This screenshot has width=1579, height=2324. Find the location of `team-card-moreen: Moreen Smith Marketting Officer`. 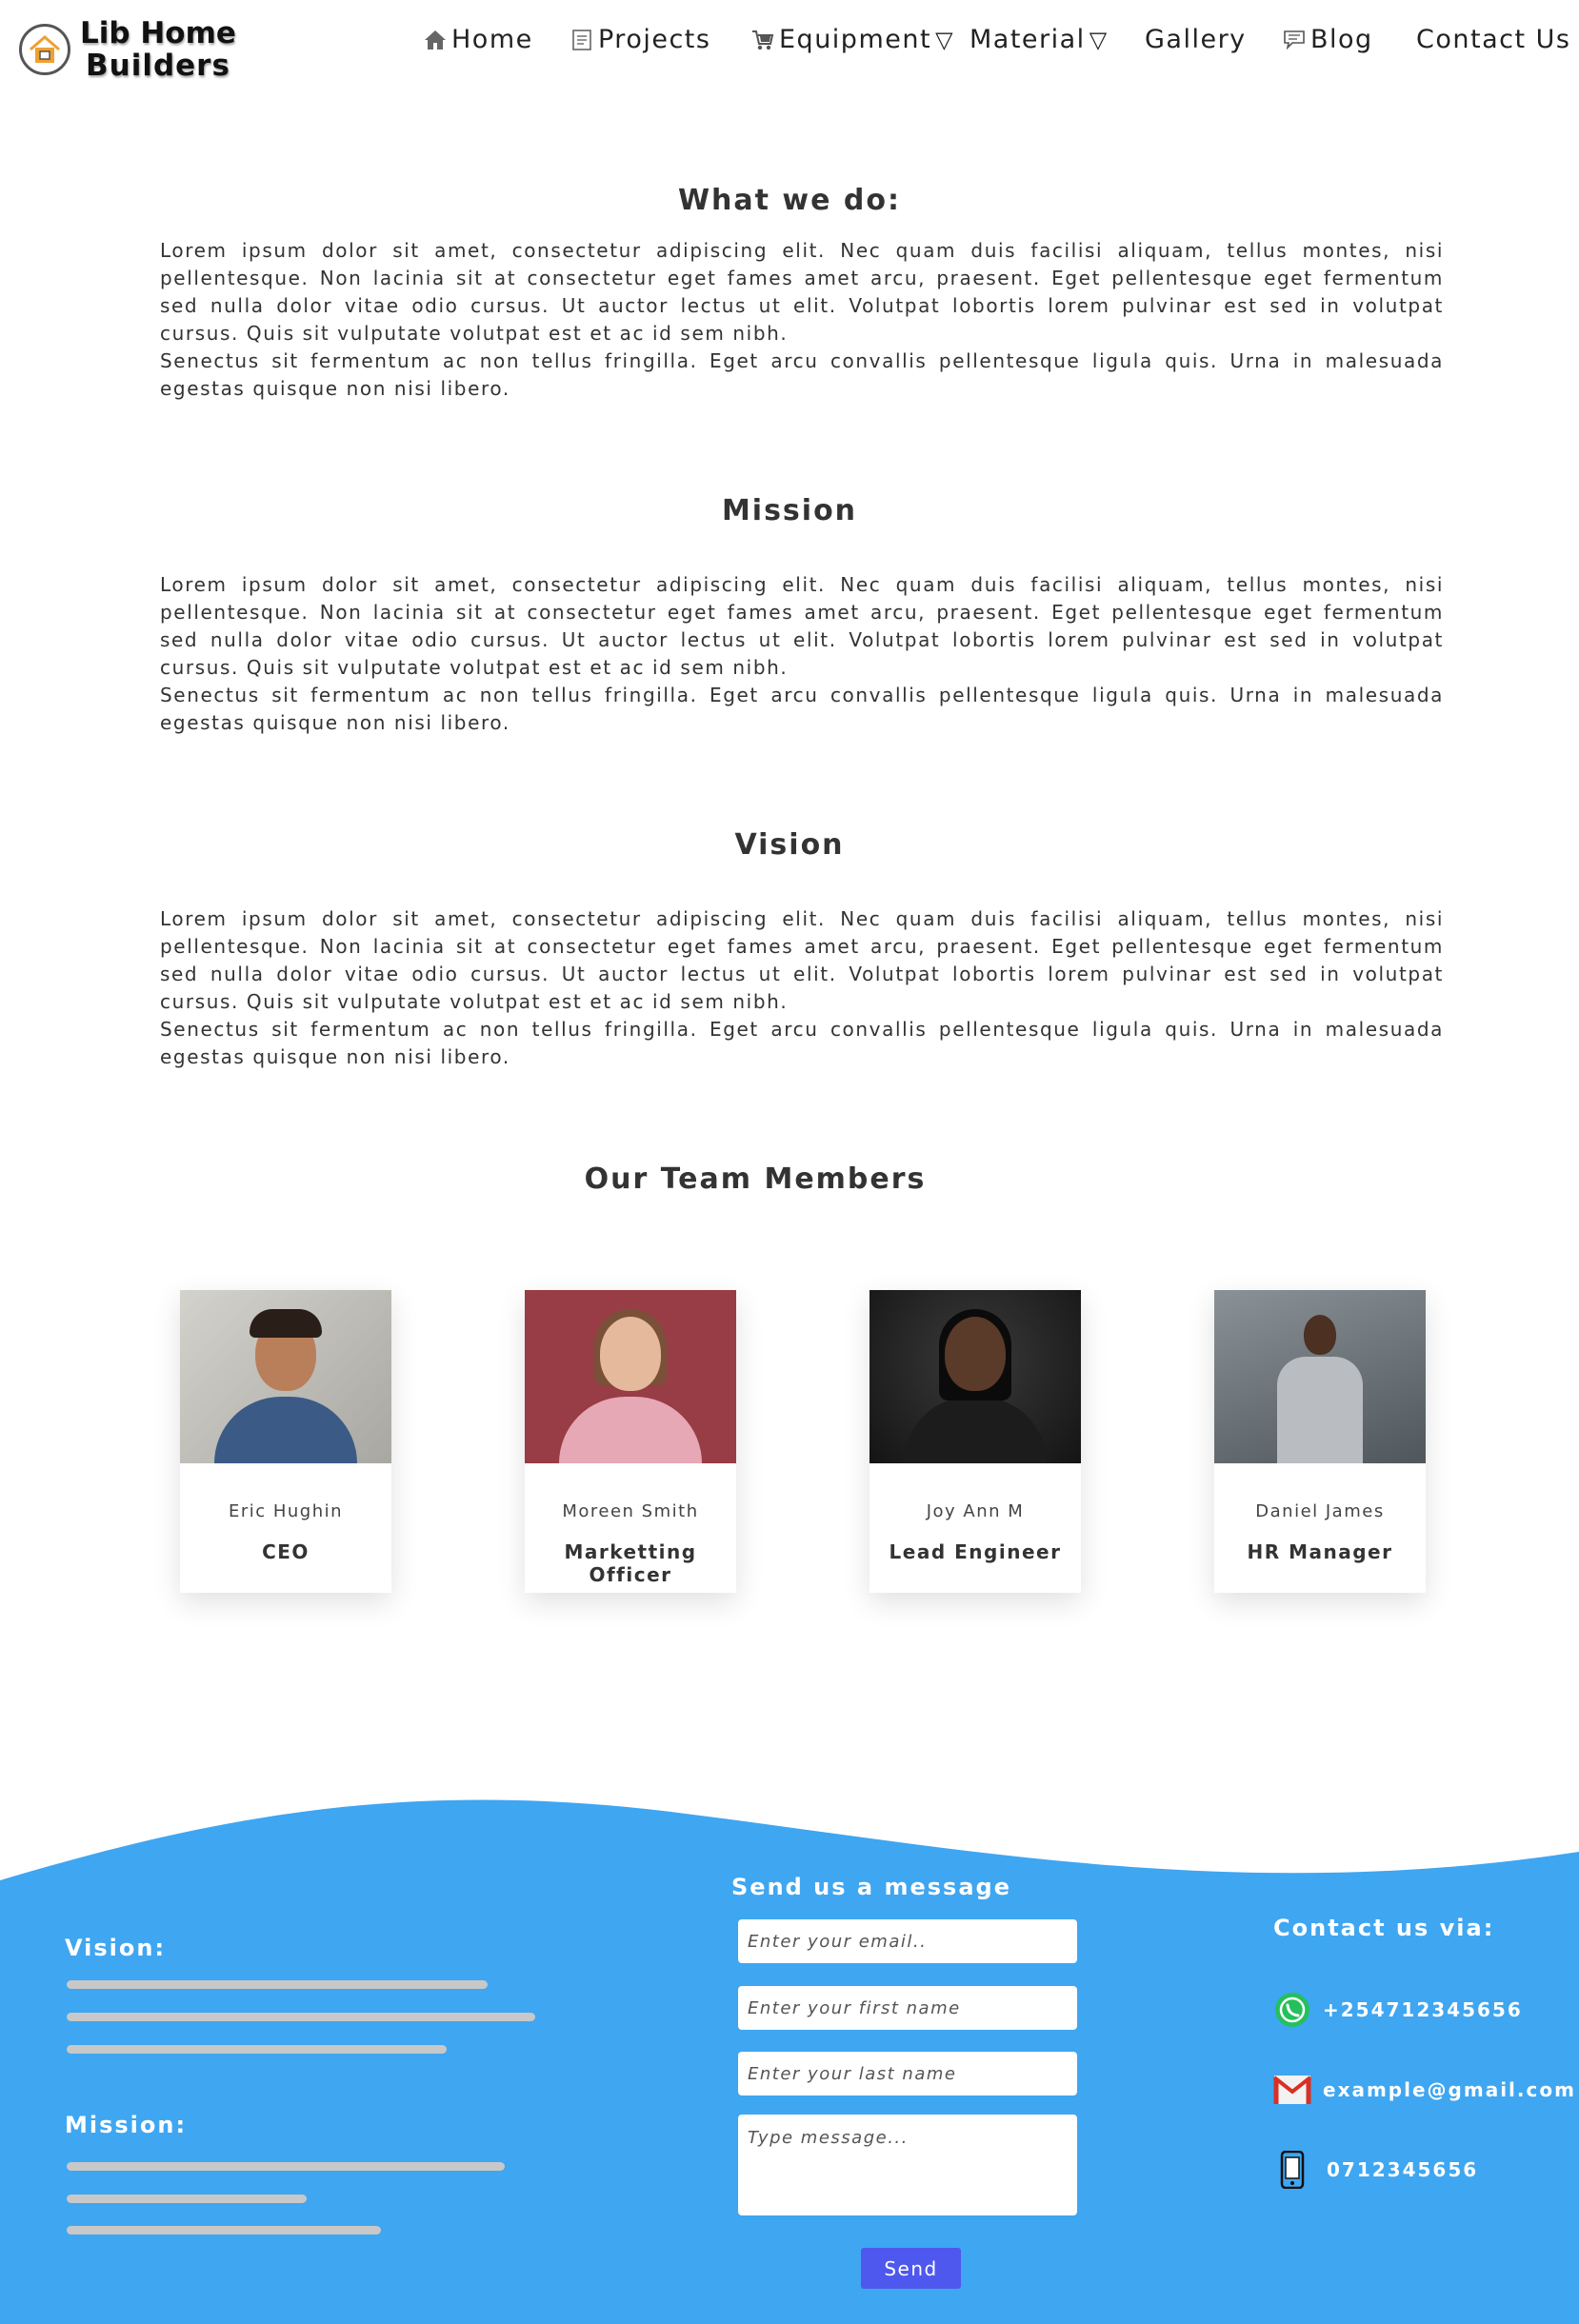

team-card-moreen: Moreen Smith Marketting Officer is located at coordinates (630, 1441).